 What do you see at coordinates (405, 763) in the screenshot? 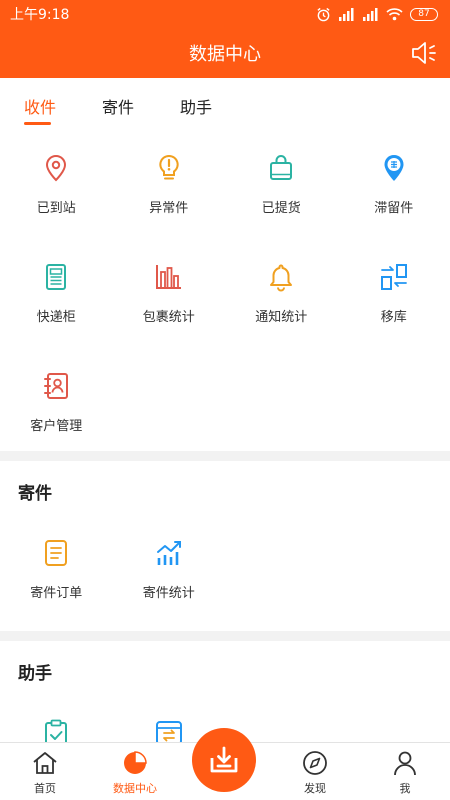
I see `user-icon` at bounding box center [405, 763].